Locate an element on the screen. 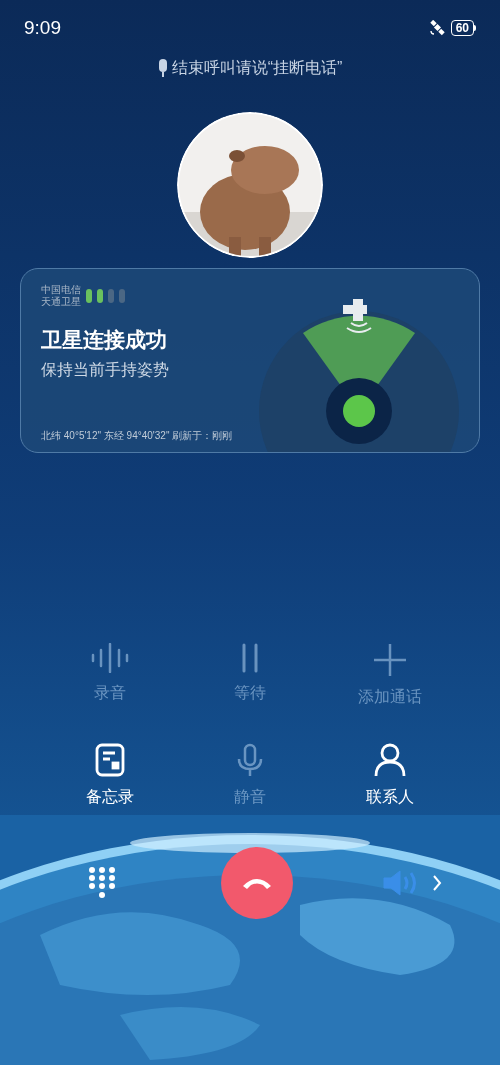  clock: 9:09 is located at coordinates (42, 27).